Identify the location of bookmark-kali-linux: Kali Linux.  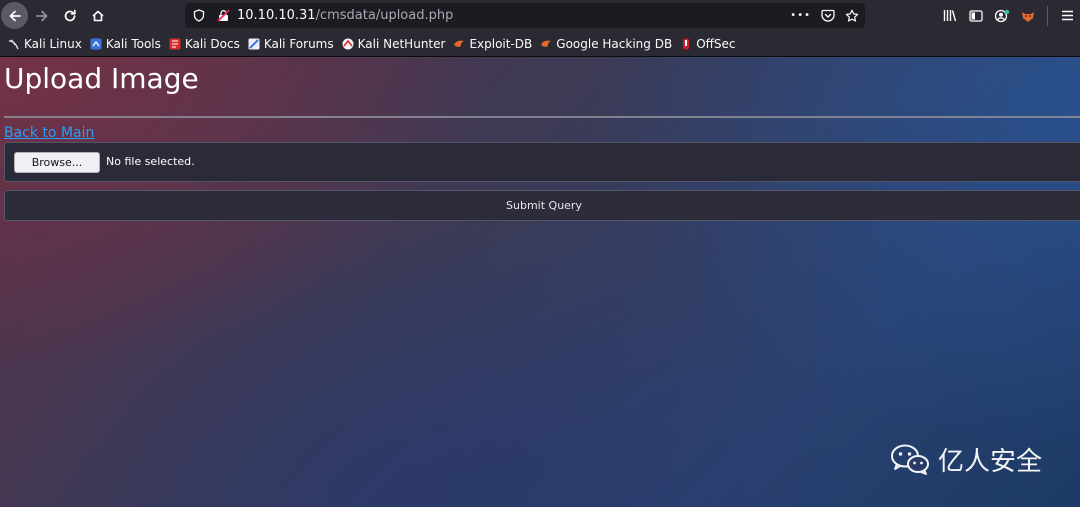
(45, 44).